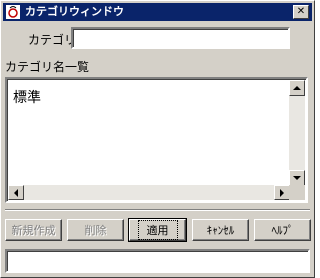 This screenshot has height=278, width=320. Describe the element at coordinates (33, 230) in the screenshot. I see `new-button: 新規作成` at that location.